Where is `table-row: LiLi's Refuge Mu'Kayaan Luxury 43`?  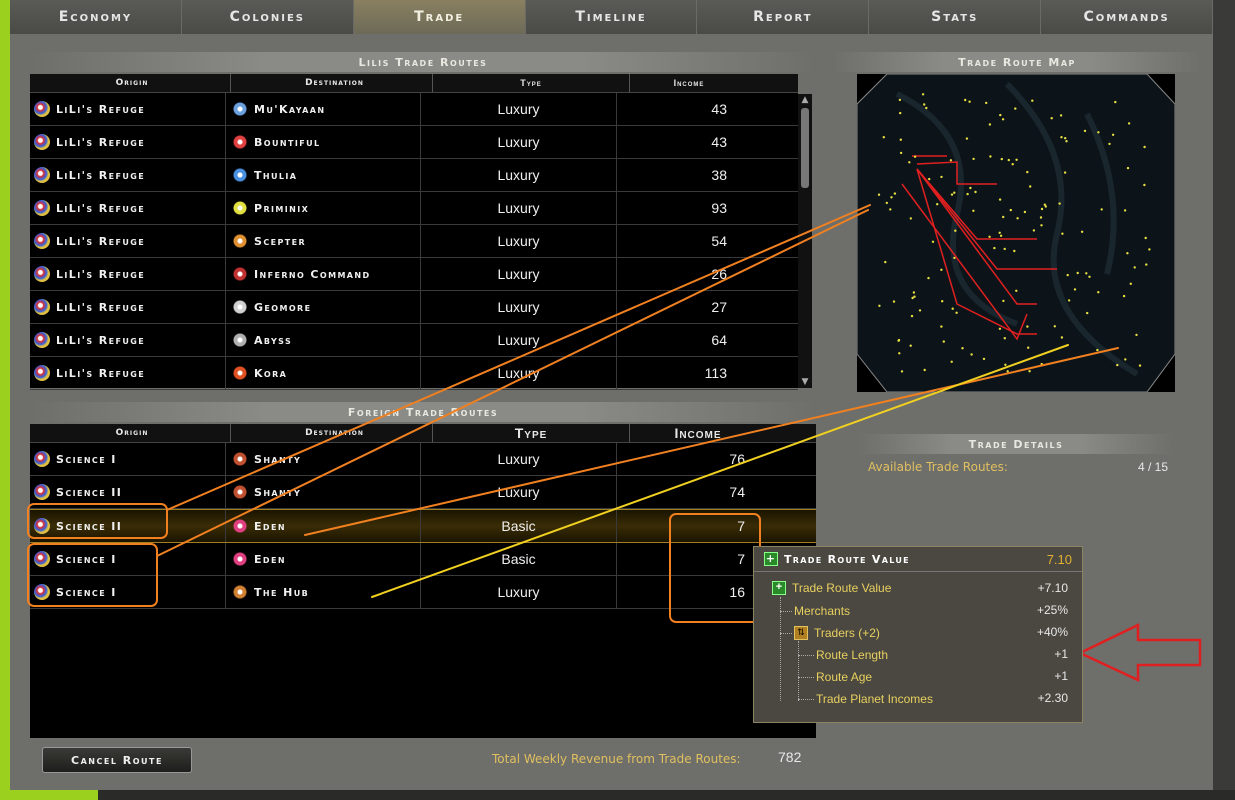 table-row: LiLi's Refuge Mu'Kayaan Luxury 43 is located at coordinates (414, 109).